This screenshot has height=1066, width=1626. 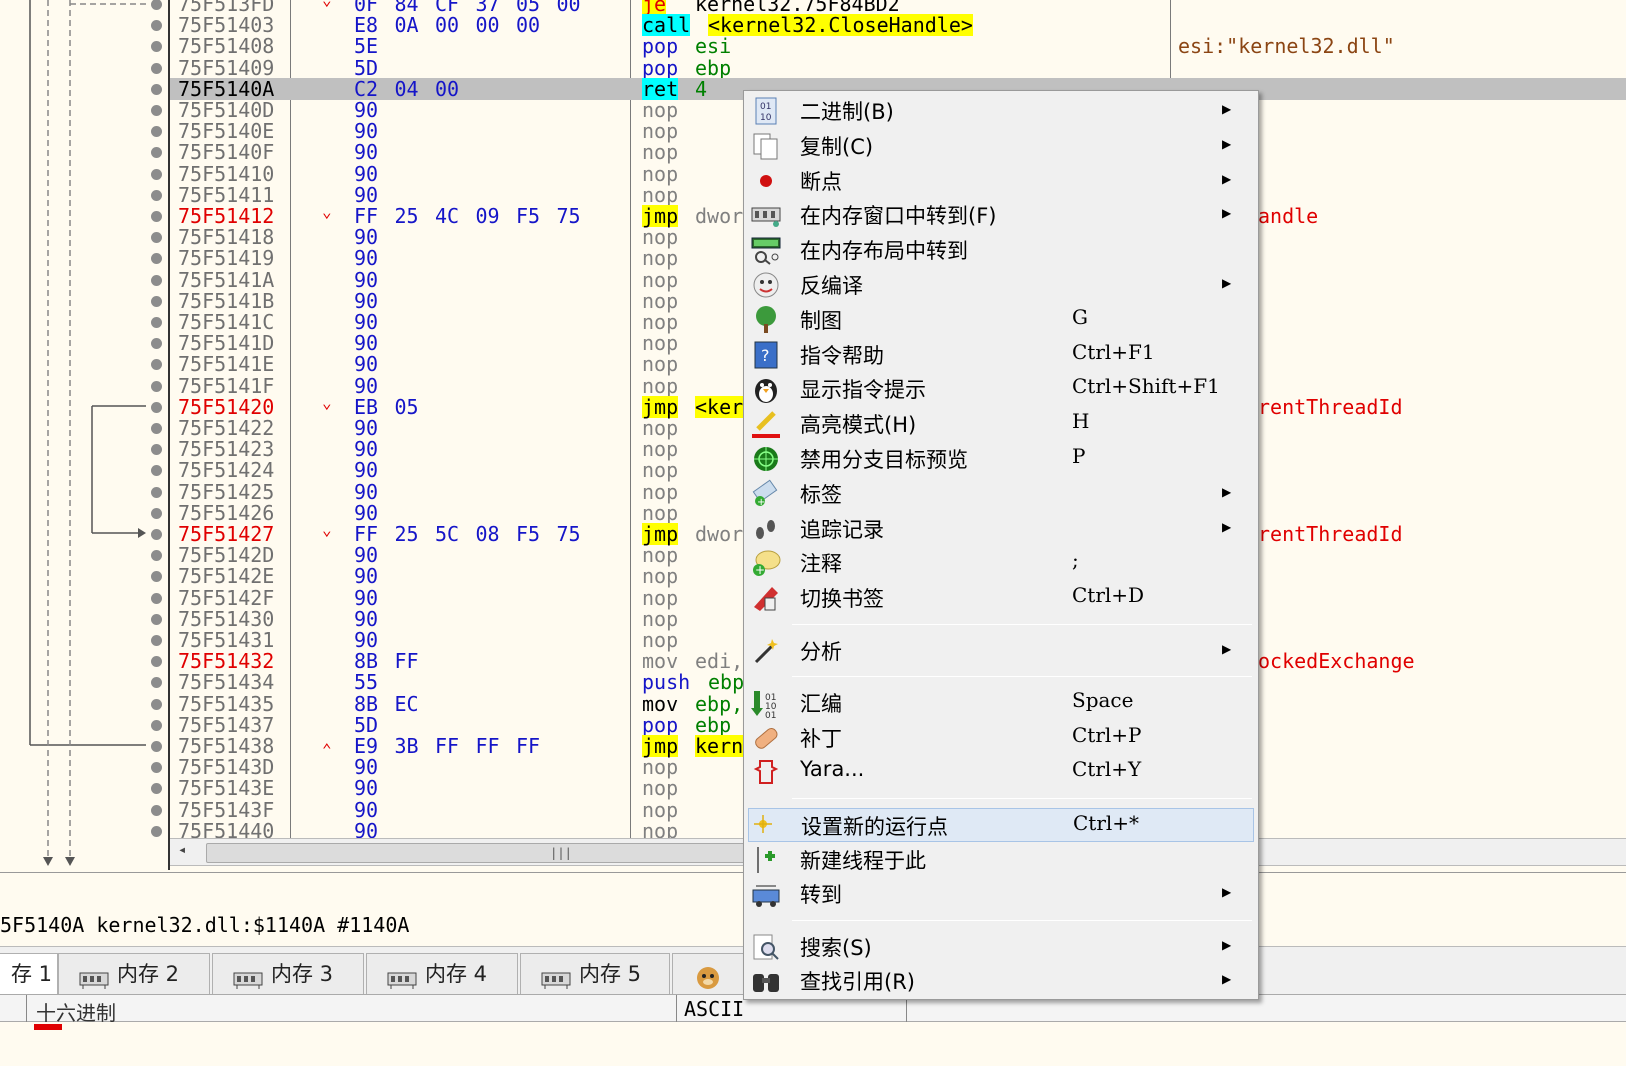 I want to click on svg-text: 01, so click(x=765, y=107).